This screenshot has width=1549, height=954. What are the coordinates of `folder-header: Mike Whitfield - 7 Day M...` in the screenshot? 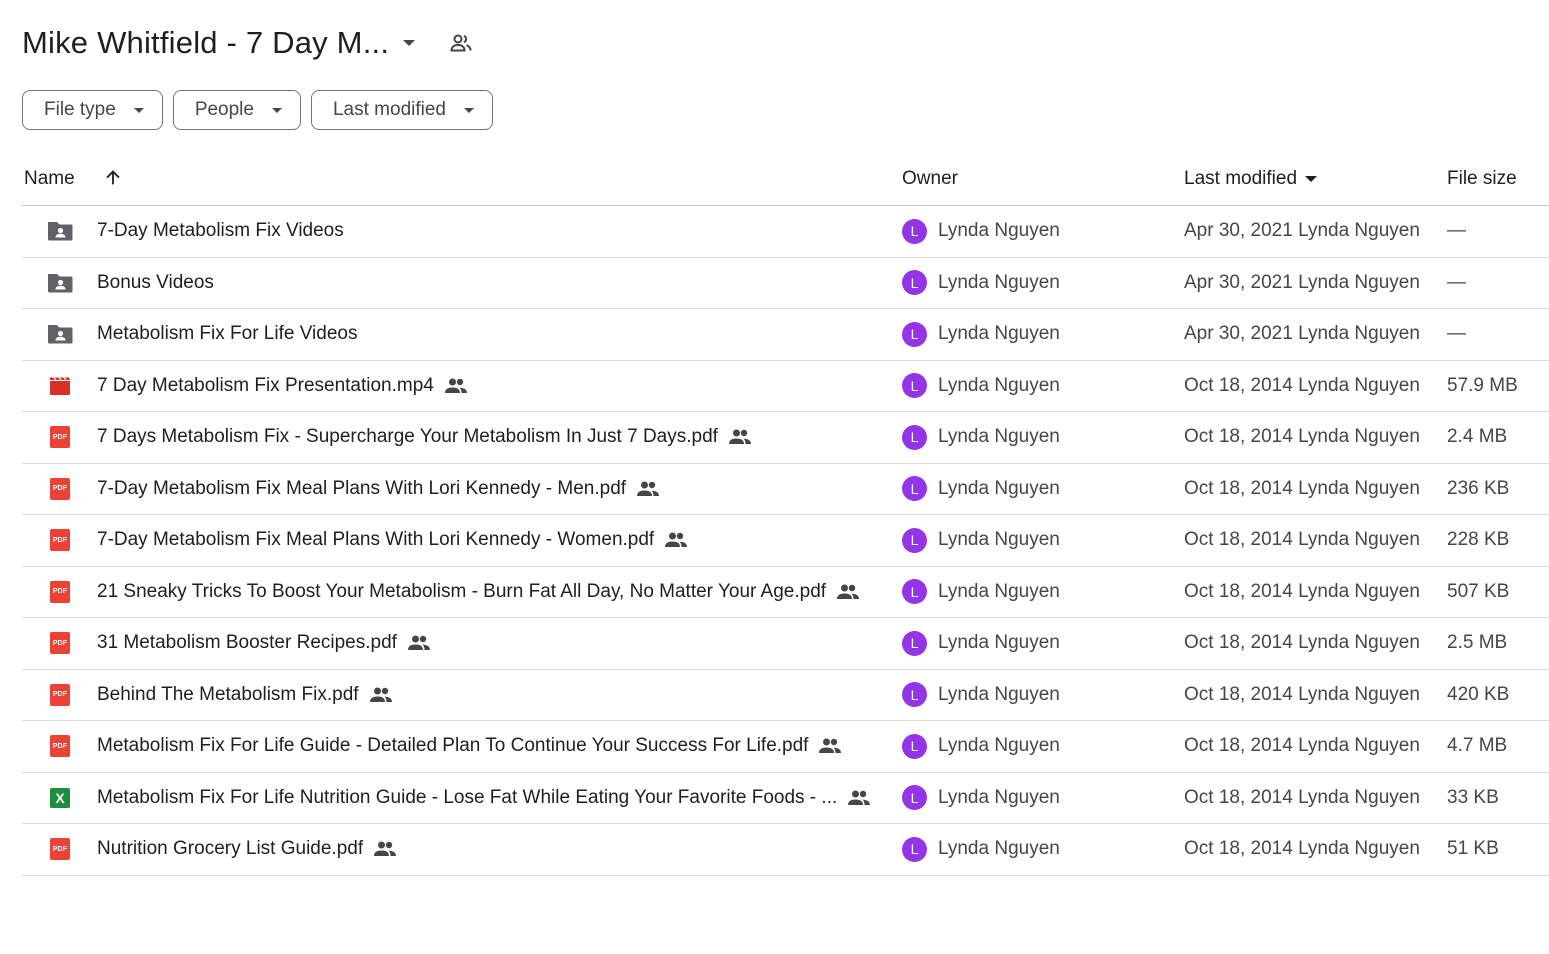 It's located at (247, 43).